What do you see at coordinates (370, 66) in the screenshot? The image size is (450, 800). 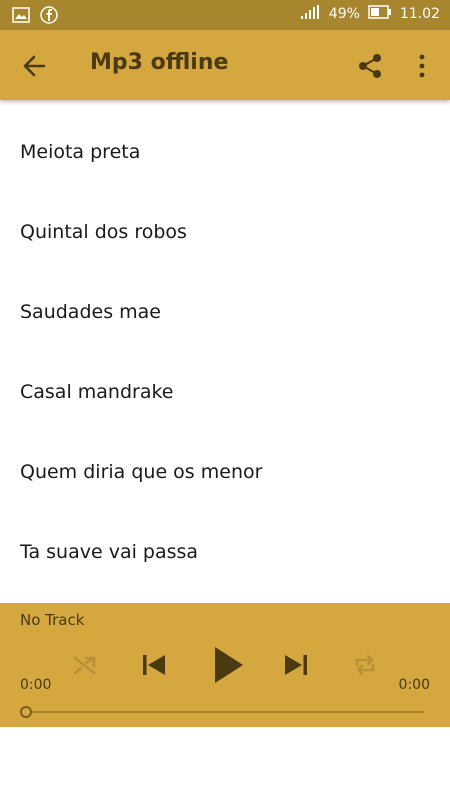 I see `share-icon` at bounding box center [370, 66].